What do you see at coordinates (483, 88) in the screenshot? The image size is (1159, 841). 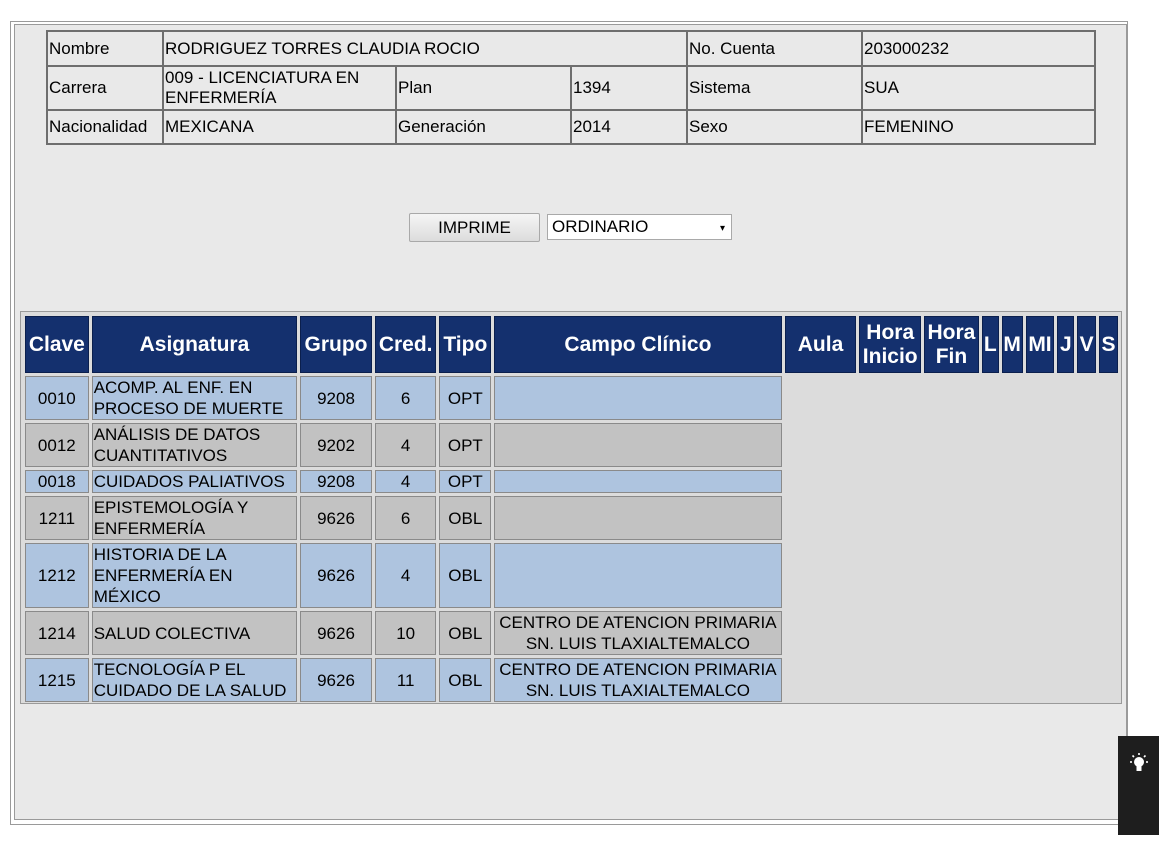 I see `plan-label: Plan` at bounding box center [483, 88].